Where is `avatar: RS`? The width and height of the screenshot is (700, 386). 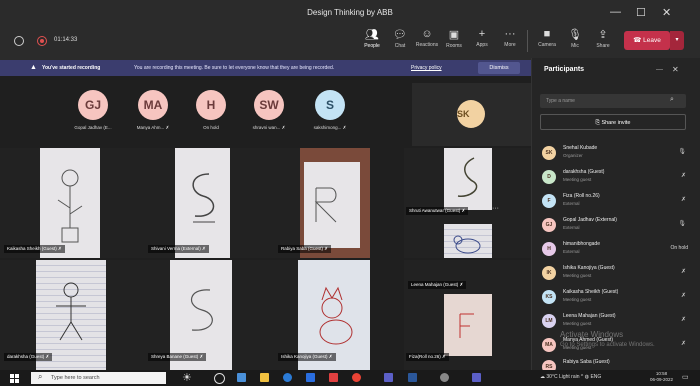
avatar: RS is located at coordinates (549, 365).